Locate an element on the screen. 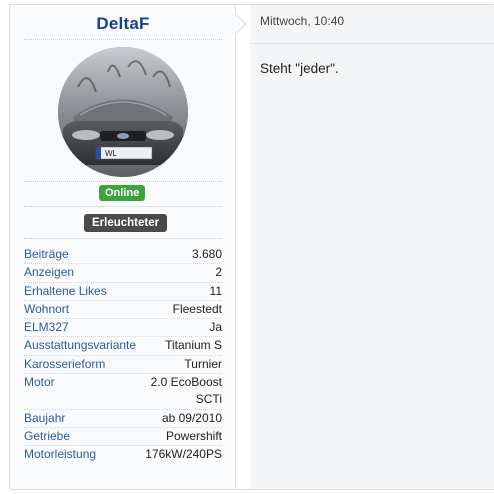 Image resolution: width=494 pixels, height=494 pixels. car-avatar-icon: WL is located at coordinates (123, 112).